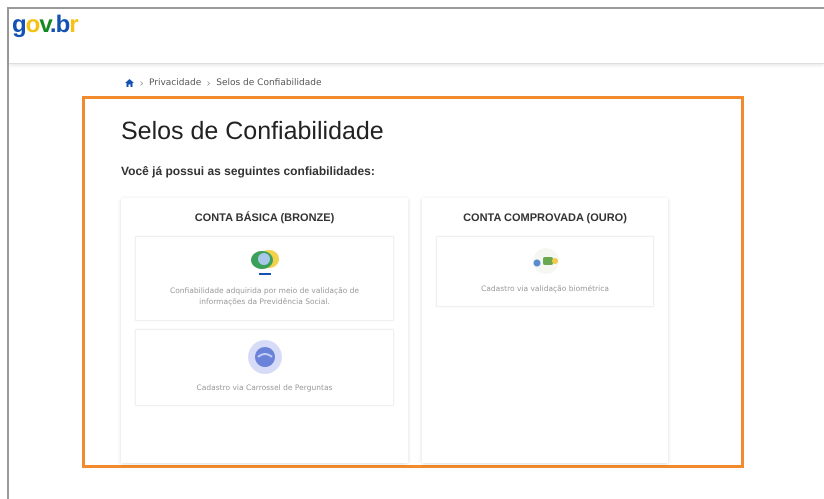 This screenshot has height=499, width=824. What do you see at coordinates (248, 171) in the screenshot?
I see `subtitle: Você já possui as seguintes confiabilidades:` at bounding box center [248, 171].